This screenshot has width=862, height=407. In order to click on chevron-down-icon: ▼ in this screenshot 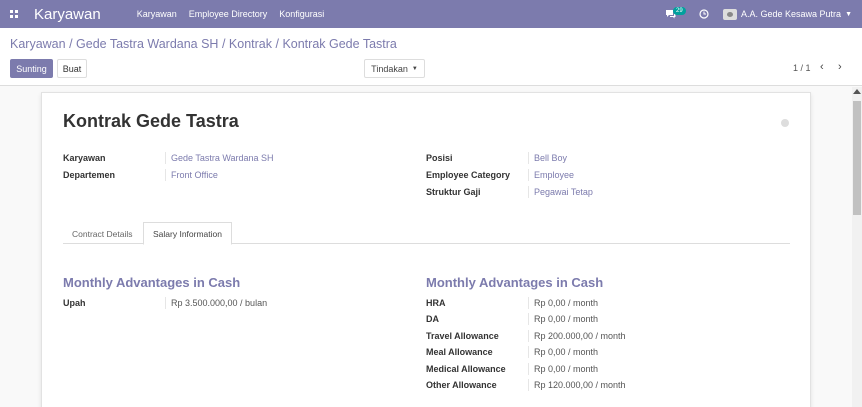, I will do `click(848, 14)`.